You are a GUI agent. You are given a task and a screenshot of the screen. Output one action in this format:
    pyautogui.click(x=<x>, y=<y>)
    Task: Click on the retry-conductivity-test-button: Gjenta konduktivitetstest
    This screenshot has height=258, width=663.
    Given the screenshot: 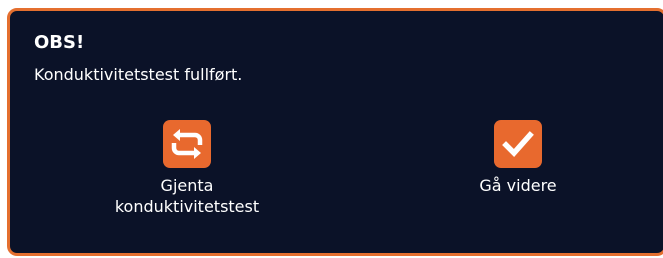 What is the action you would take?
    pyautogui.click(x=187, y=168)
    